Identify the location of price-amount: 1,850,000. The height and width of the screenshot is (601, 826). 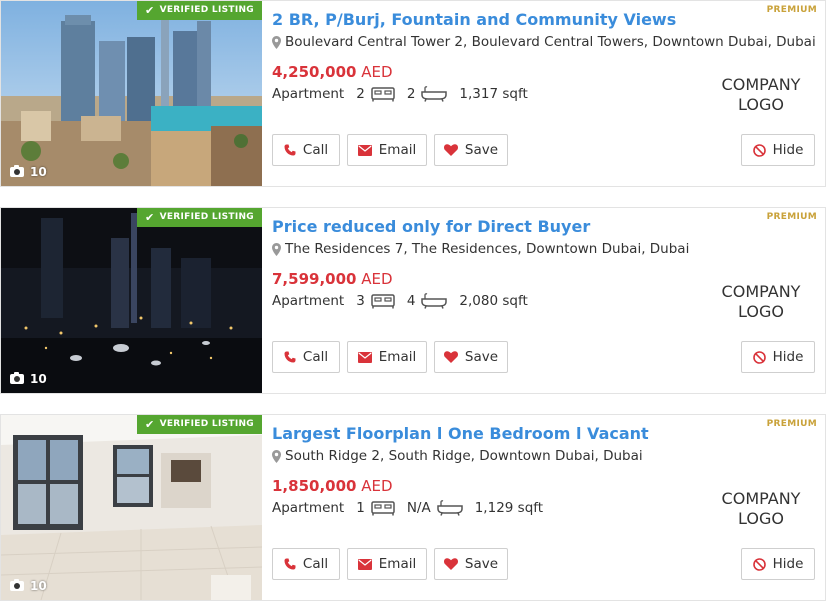
(314, 486).